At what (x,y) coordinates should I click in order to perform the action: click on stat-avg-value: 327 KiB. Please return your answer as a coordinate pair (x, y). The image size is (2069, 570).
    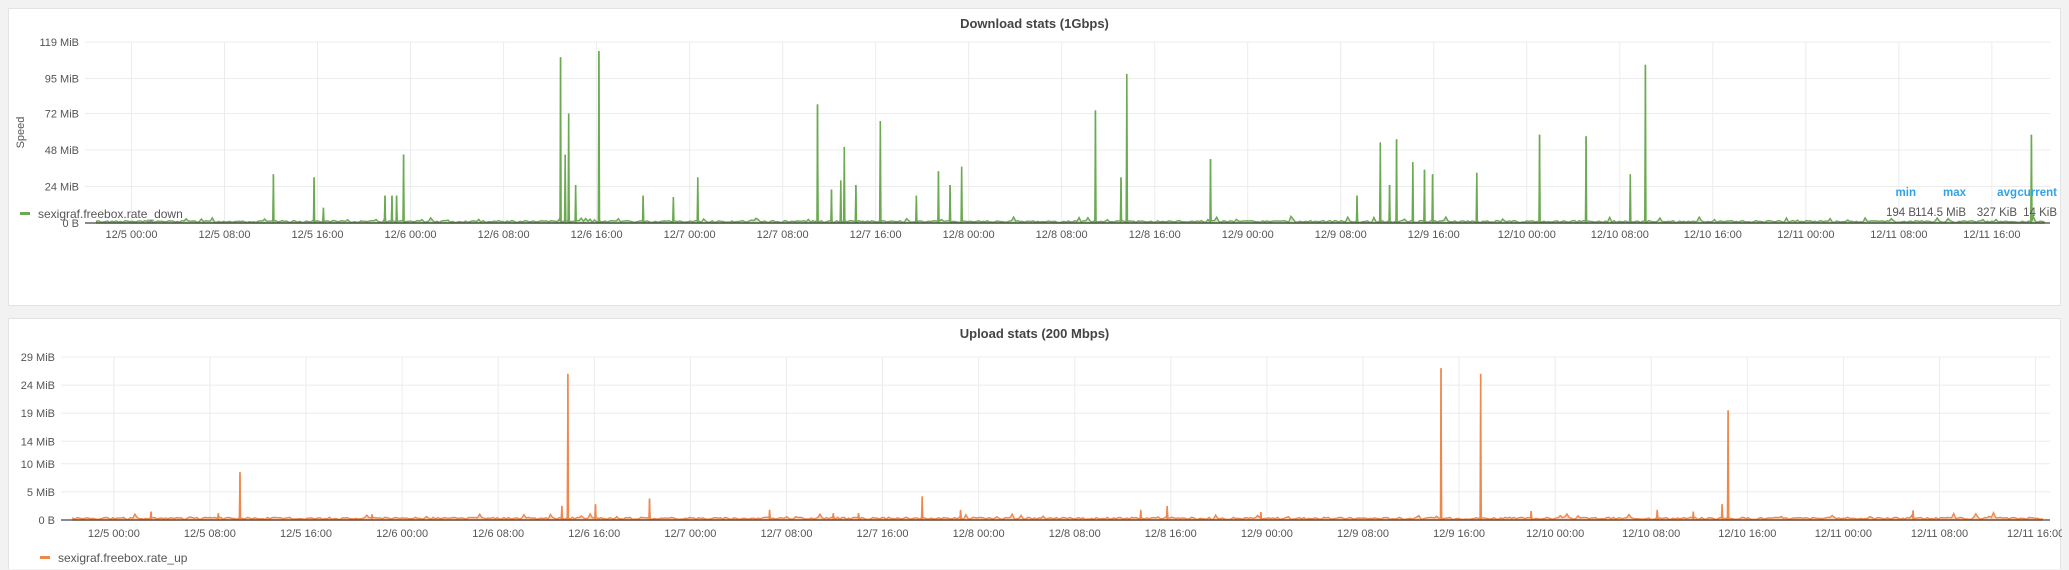
    Looking at the image, I should click on (1996, 213).